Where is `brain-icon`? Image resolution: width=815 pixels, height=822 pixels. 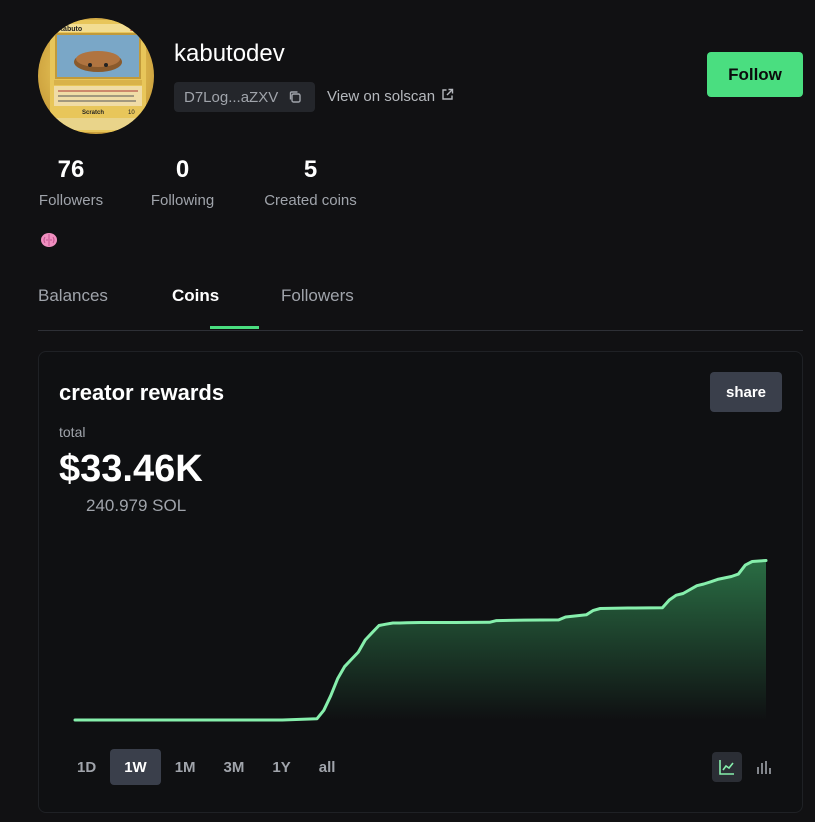 brain-icon is located at coordinates (49, 242).